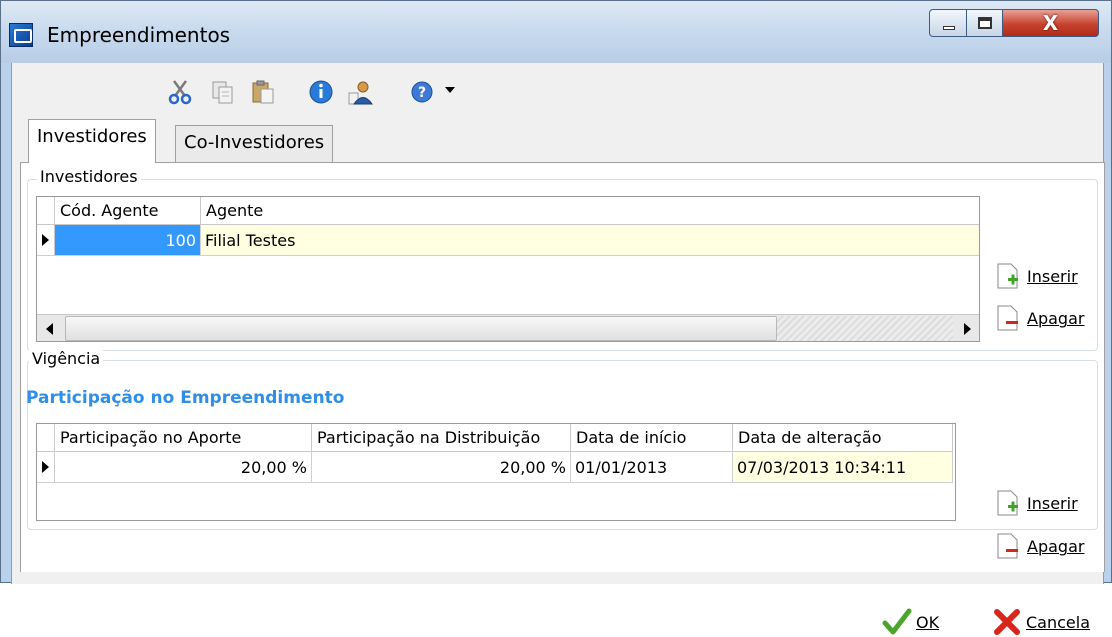  What do you see at coordinates (254, 144) in the screenshot?
I see `tab-co-investidores: Co-Investidores` at bounding box center [254, 144].